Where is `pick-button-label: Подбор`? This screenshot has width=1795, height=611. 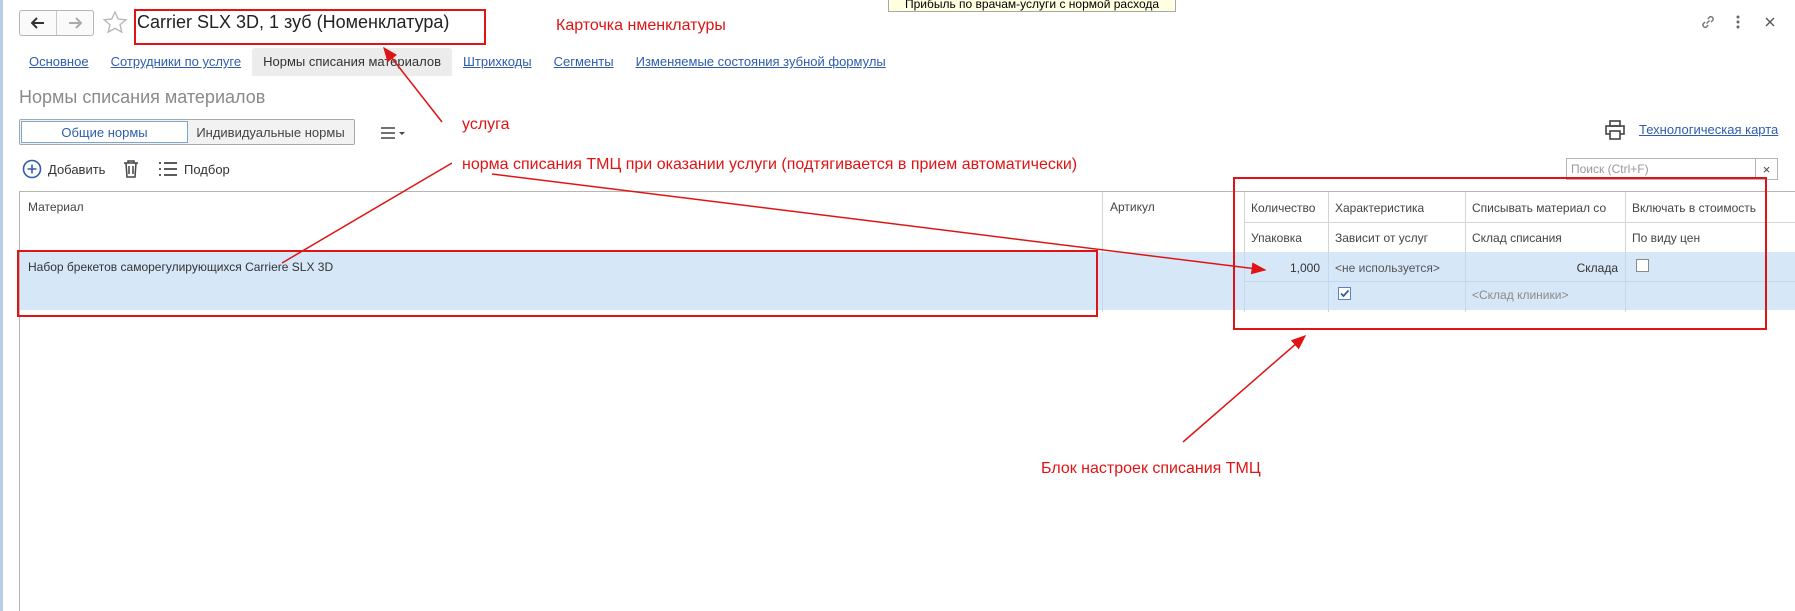
pick-button-label: Подбор is located at coordinates (207, 169).